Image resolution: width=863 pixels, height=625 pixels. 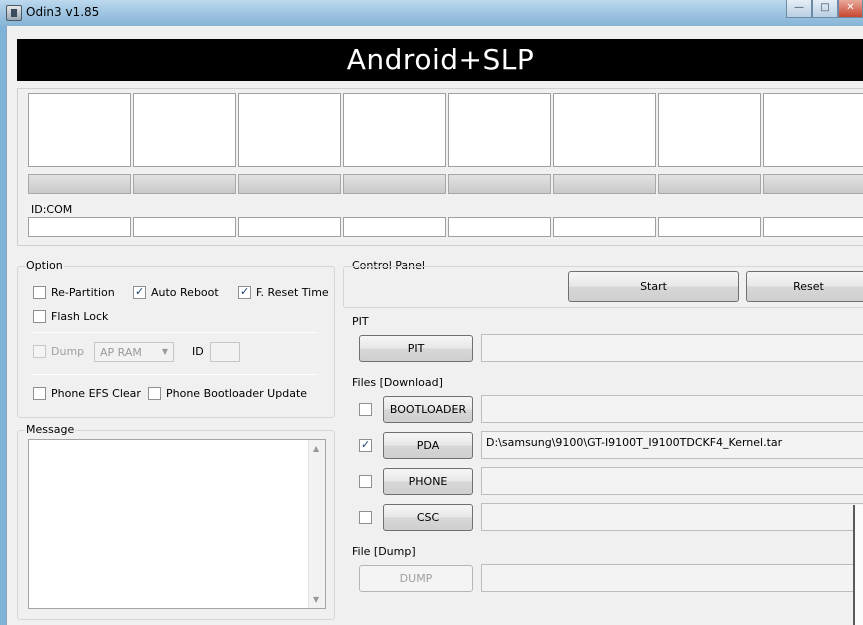 I want to click on option-group-label: Option, so click(x=44, y=265).